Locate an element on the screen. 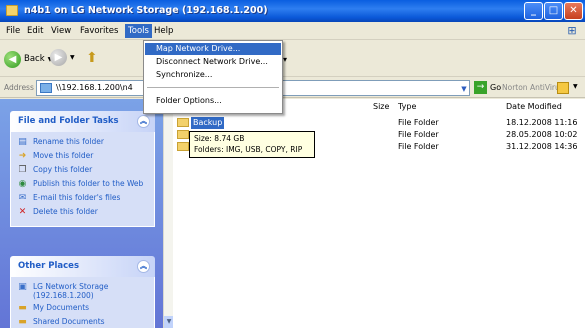  task-move-folder: ➜ Move this folder is located at coordinates (82, 156).